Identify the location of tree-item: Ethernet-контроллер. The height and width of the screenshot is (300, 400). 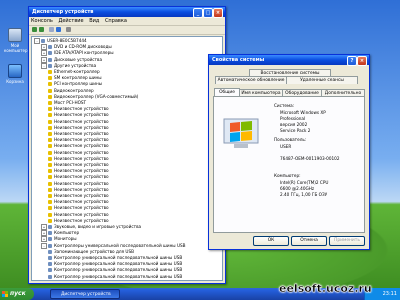
(74, 72).